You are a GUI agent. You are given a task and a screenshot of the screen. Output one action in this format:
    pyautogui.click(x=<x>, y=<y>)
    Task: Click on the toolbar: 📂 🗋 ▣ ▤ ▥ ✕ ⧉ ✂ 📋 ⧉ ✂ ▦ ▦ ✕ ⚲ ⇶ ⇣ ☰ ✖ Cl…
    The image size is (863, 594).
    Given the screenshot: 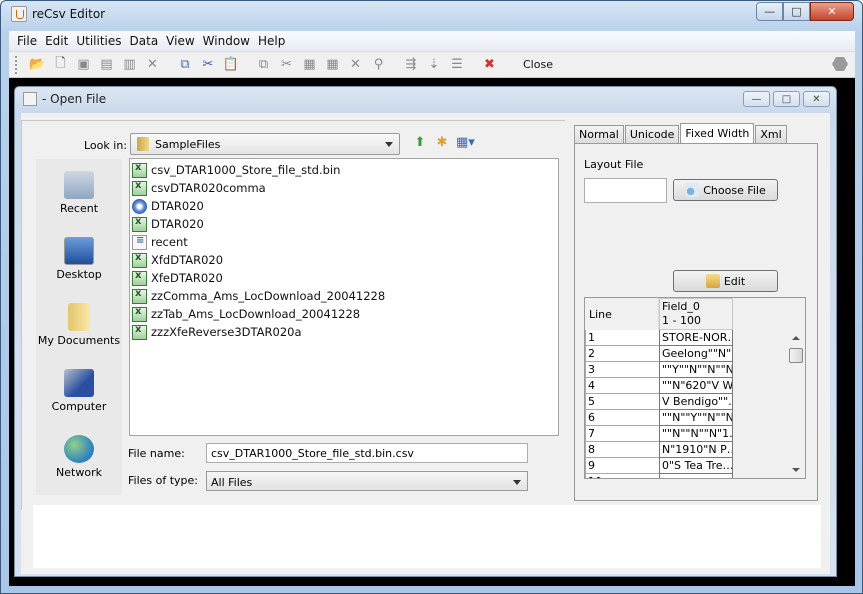 What is the action you would take?
    pyautogui.click(x=432, y=64)
    